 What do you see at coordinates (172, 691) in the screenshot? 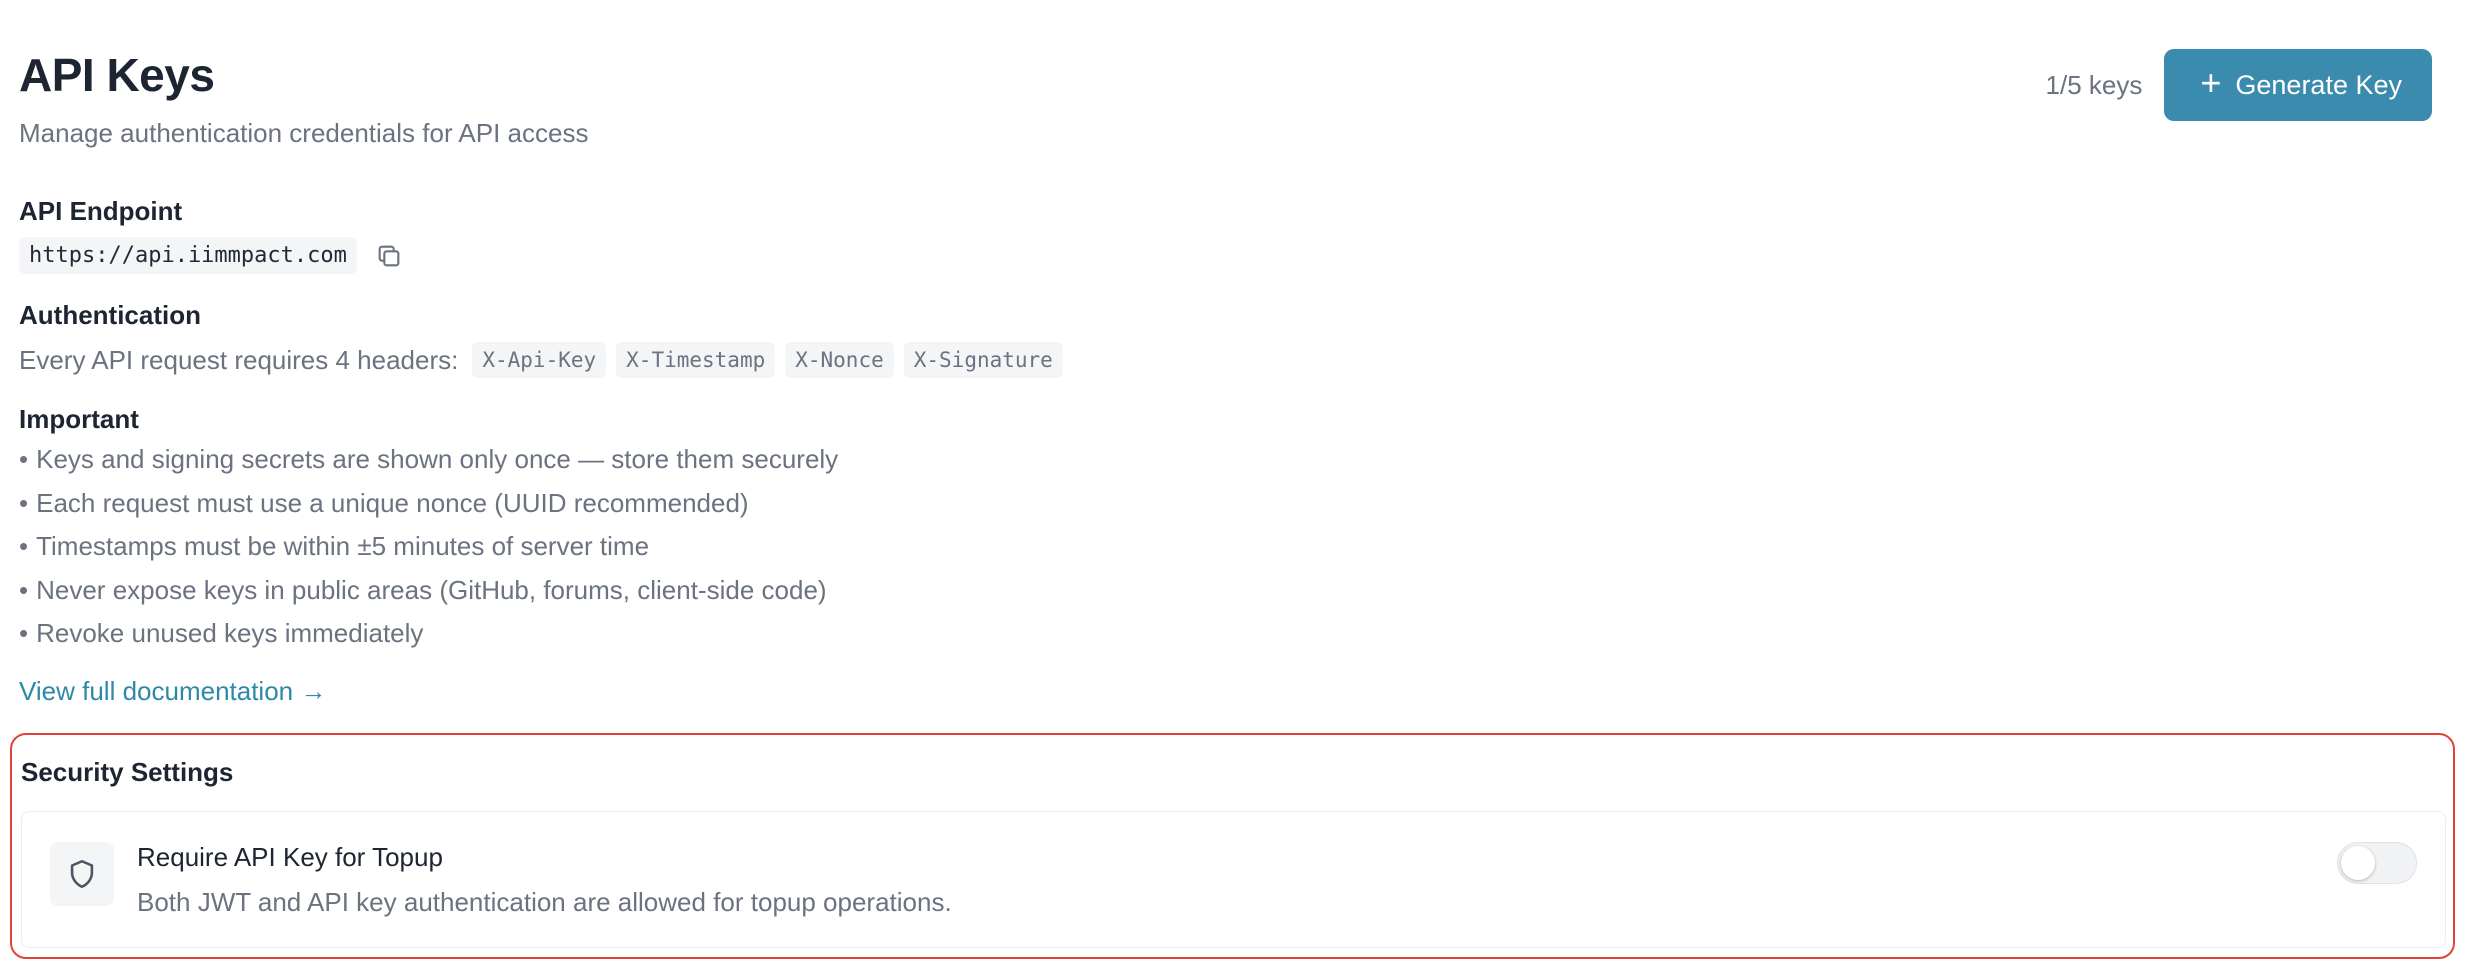
I see `view-documentation-link: View full documentation →` at bounding box center [172, 691].